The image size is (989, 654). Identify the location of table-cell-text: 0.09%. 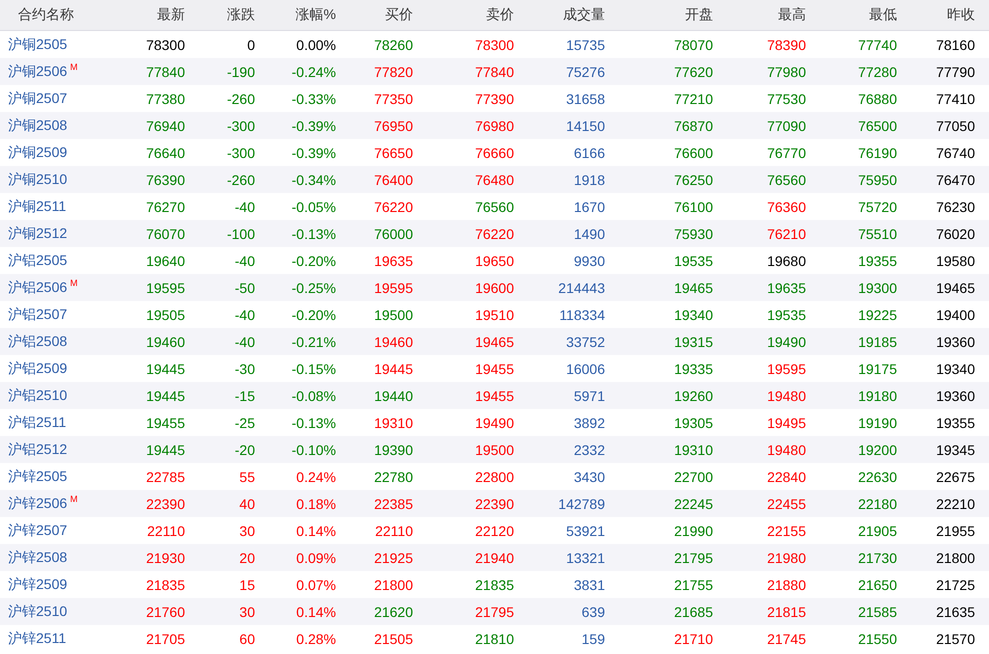
(315, 558).